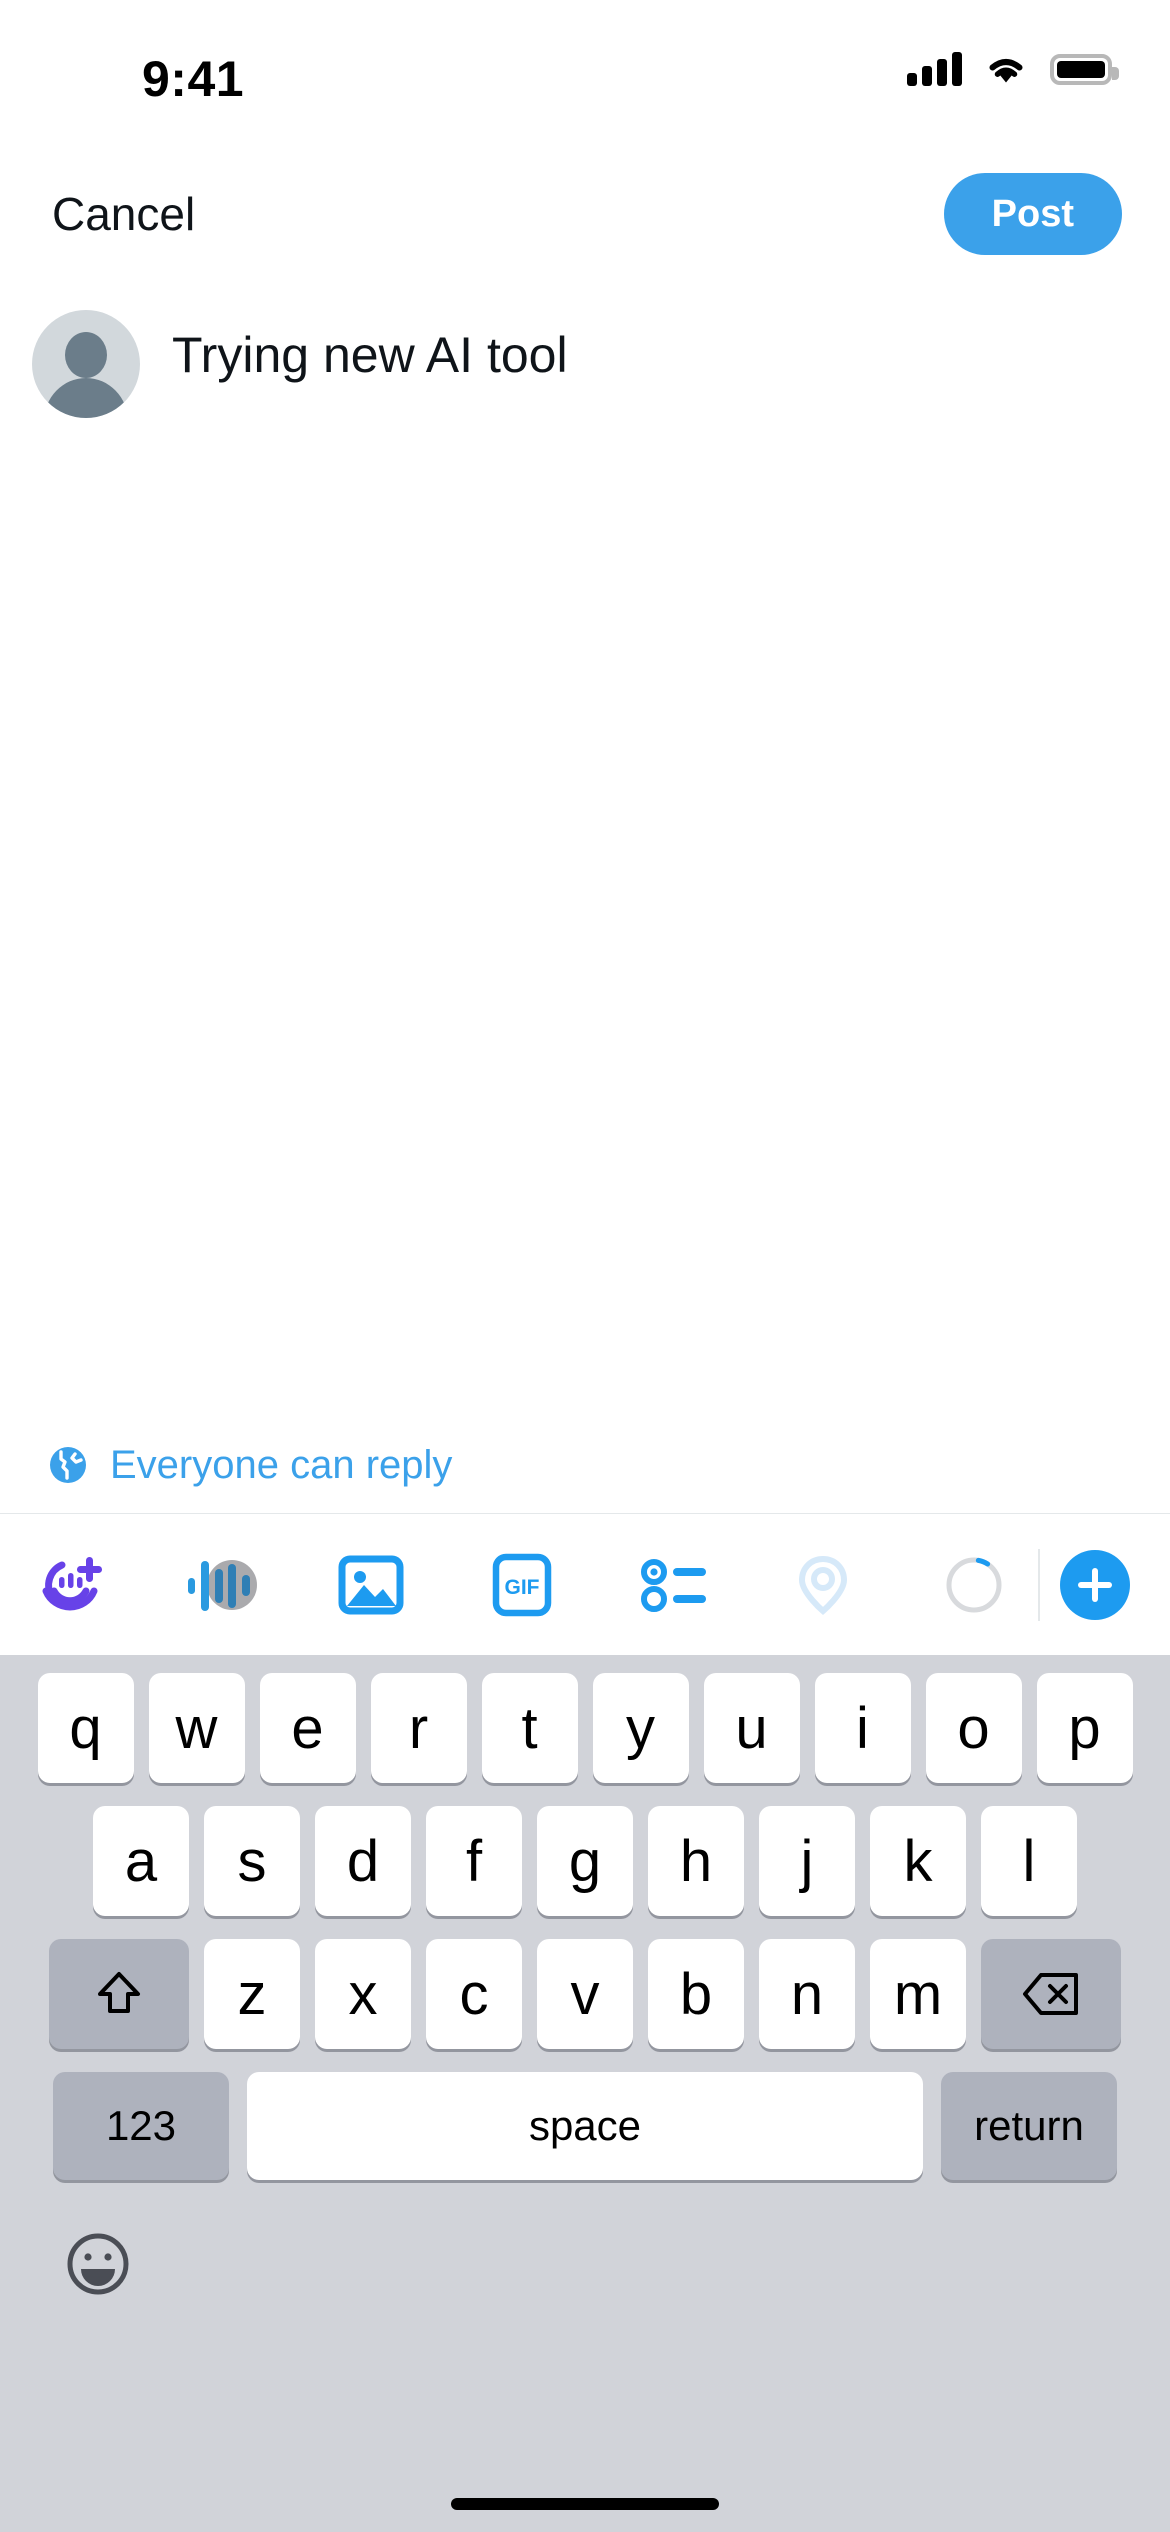  I want to click on gif-icon: GIF, so click(522, 1585).